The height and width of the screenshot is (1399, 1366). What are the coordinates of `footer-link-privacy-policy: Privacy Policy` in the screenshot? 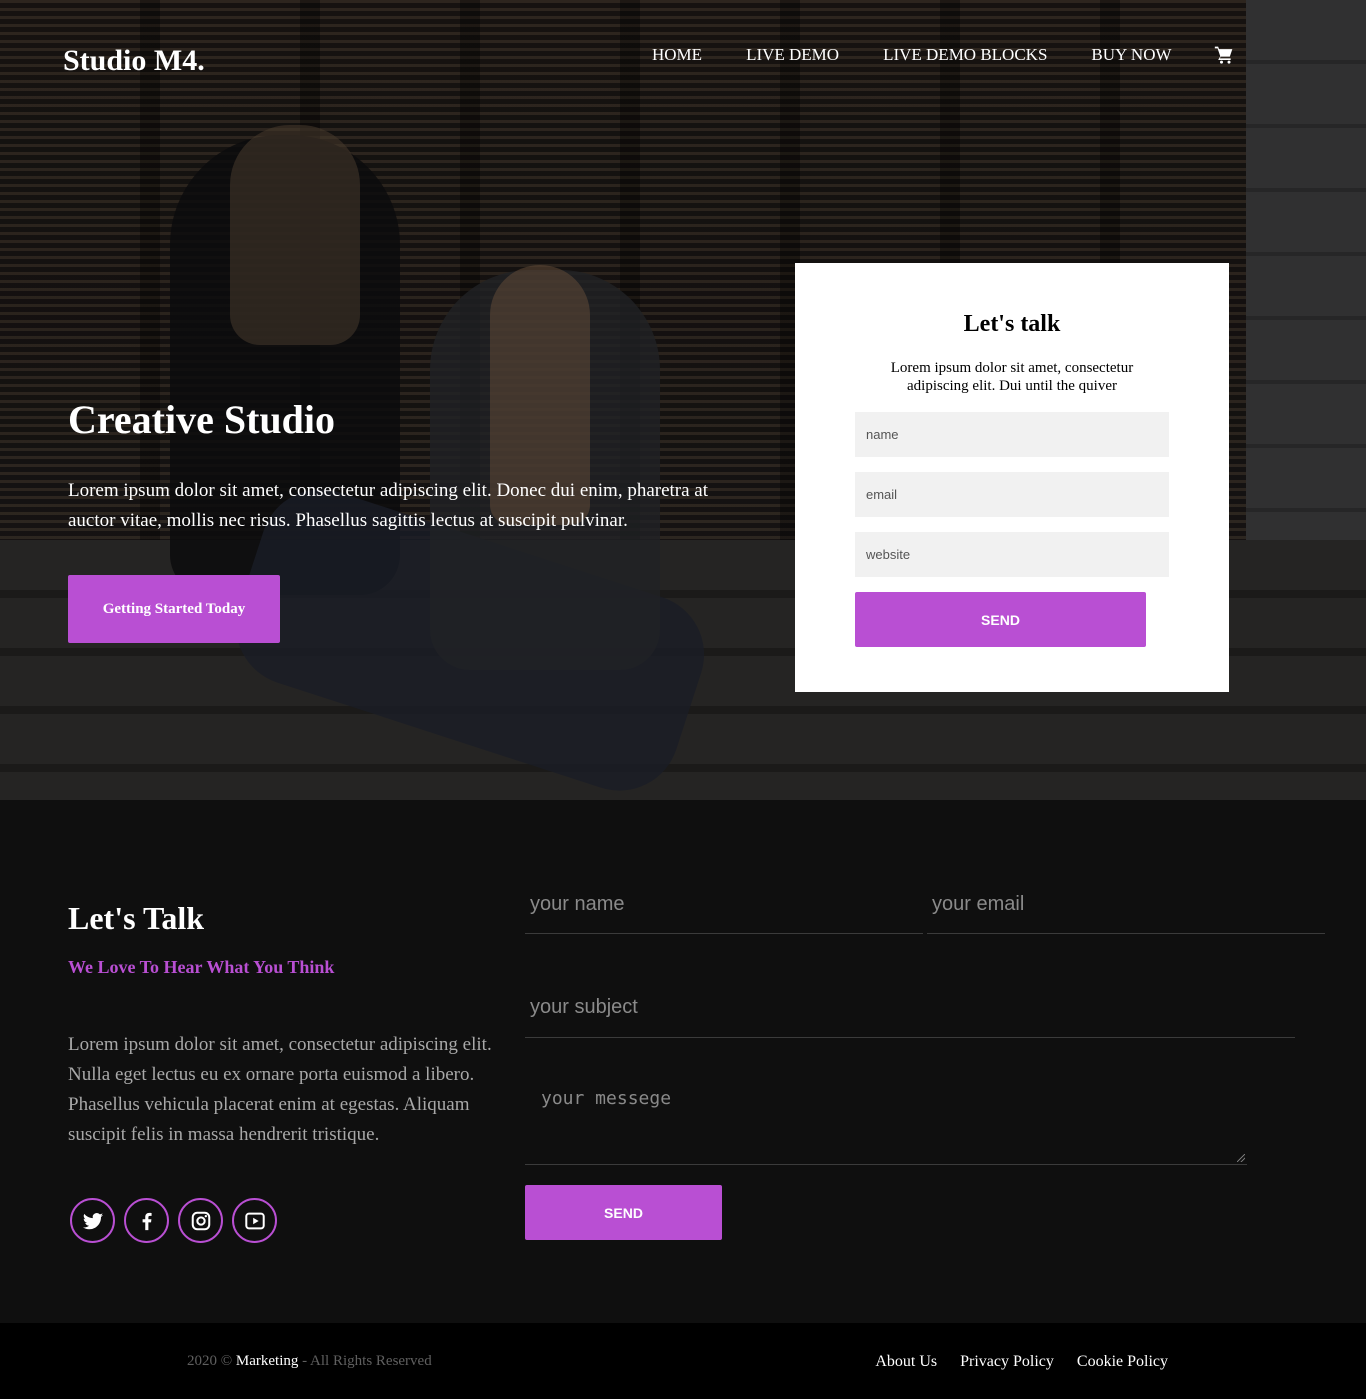 It's located at (1007, 1362).